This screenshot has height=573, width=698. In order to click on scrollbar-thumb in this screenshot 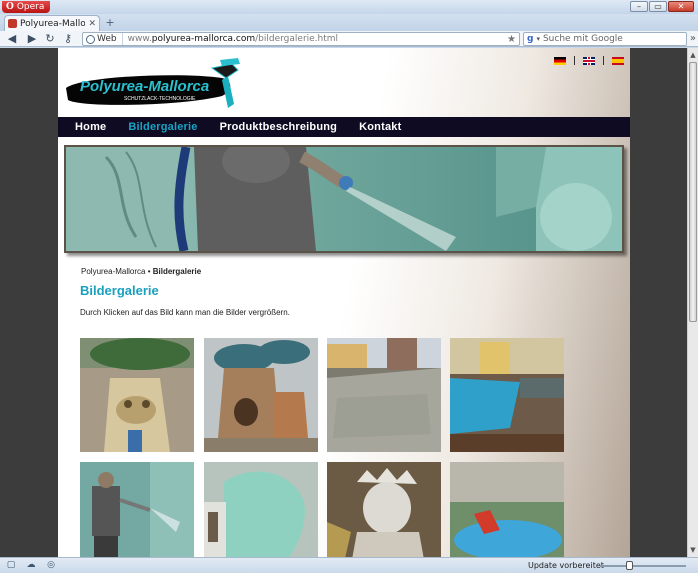, I will do `click(693, 192)`.